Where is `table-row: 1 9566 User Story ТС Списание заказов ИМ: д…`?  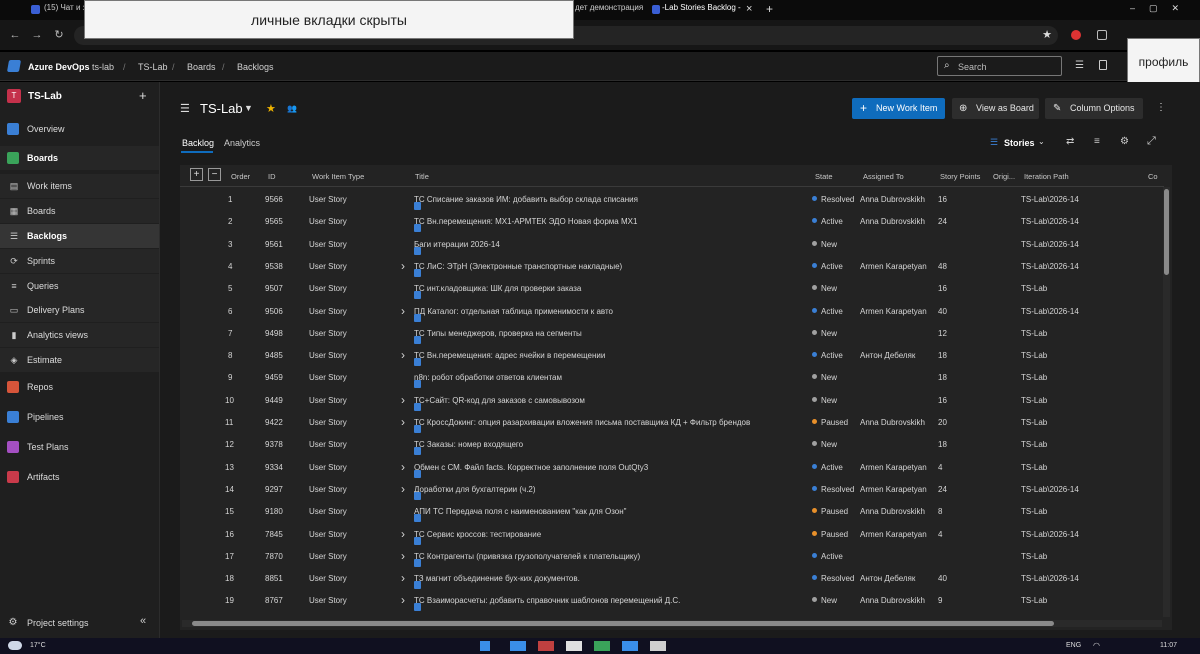 table-row: 1 9566 User Story ТС Списание заказов ИМ: д… is located at coordinates (672, 199).